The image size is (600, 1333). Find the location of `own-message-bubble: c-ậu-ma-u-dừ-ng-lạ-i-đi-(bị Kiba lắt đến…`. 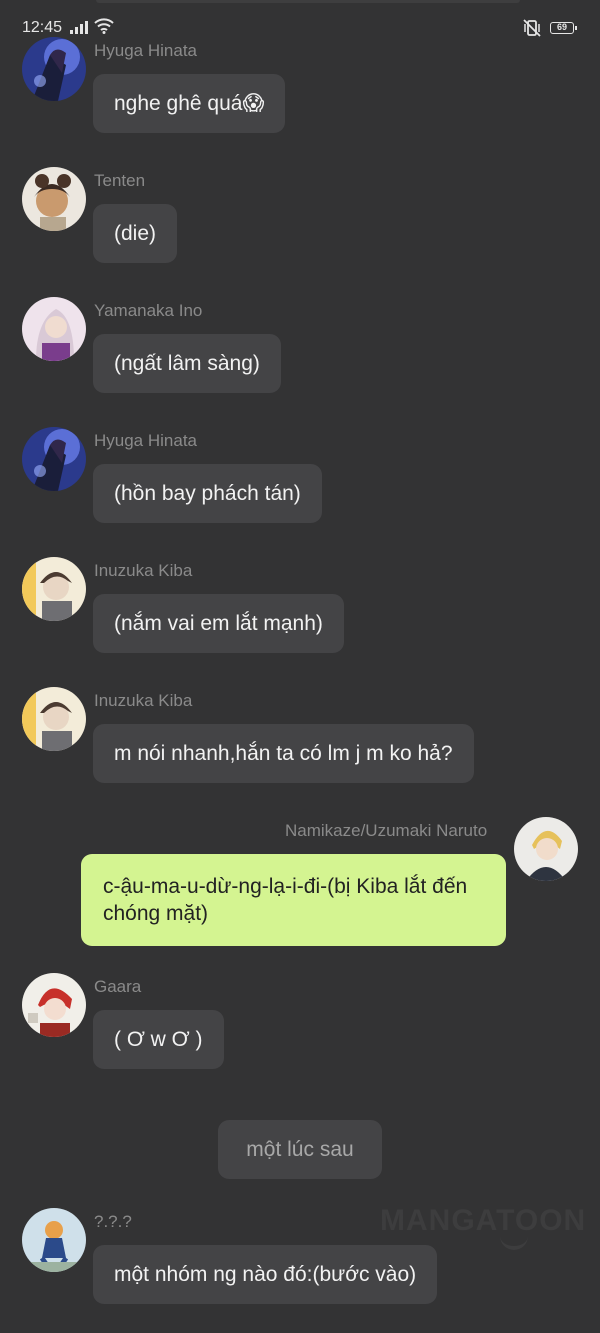

own-message-bubble: c-ậu-ma-u-dừ-ng-lạ-i-đi-(bị Kiba lắt đến… is located at coordinates (293, 900).